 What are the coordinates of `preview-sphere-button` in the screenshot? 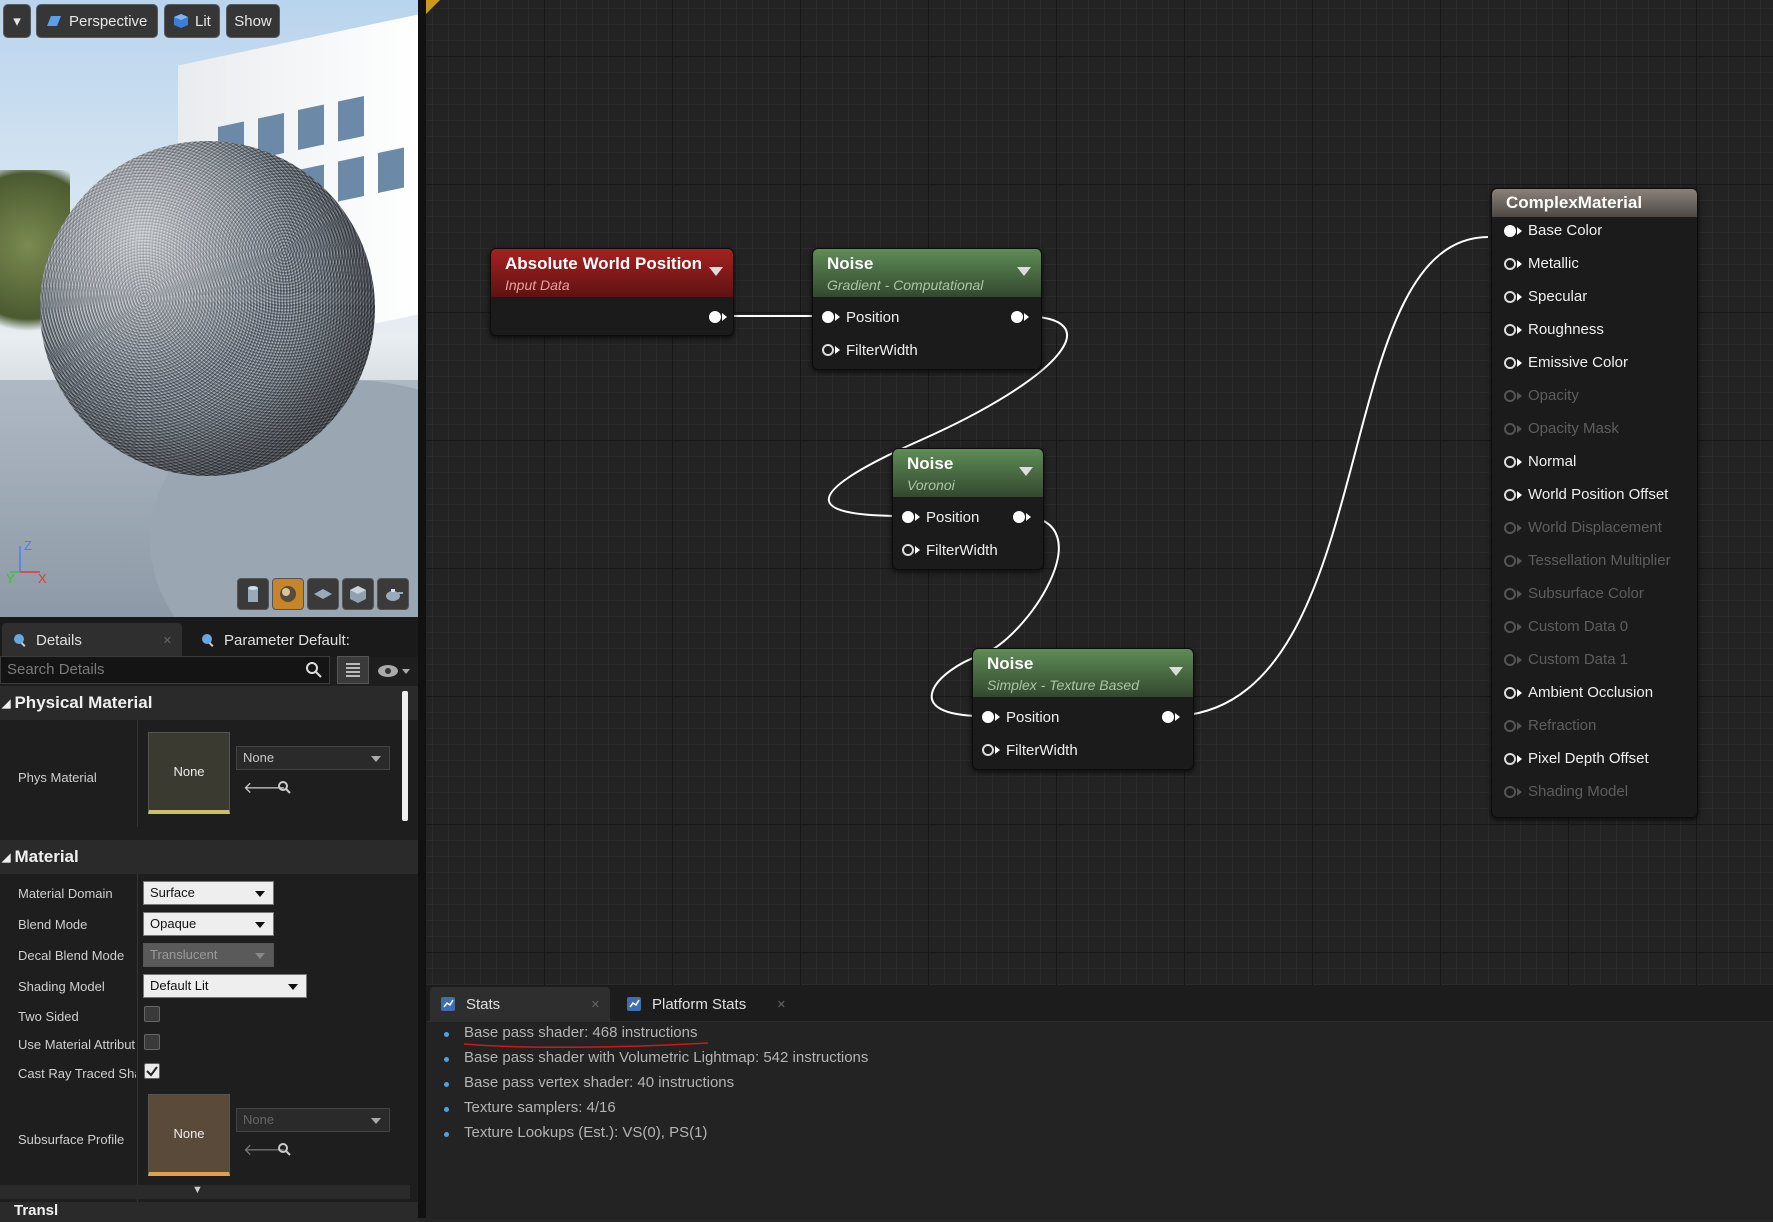 It's located at (288, 594).